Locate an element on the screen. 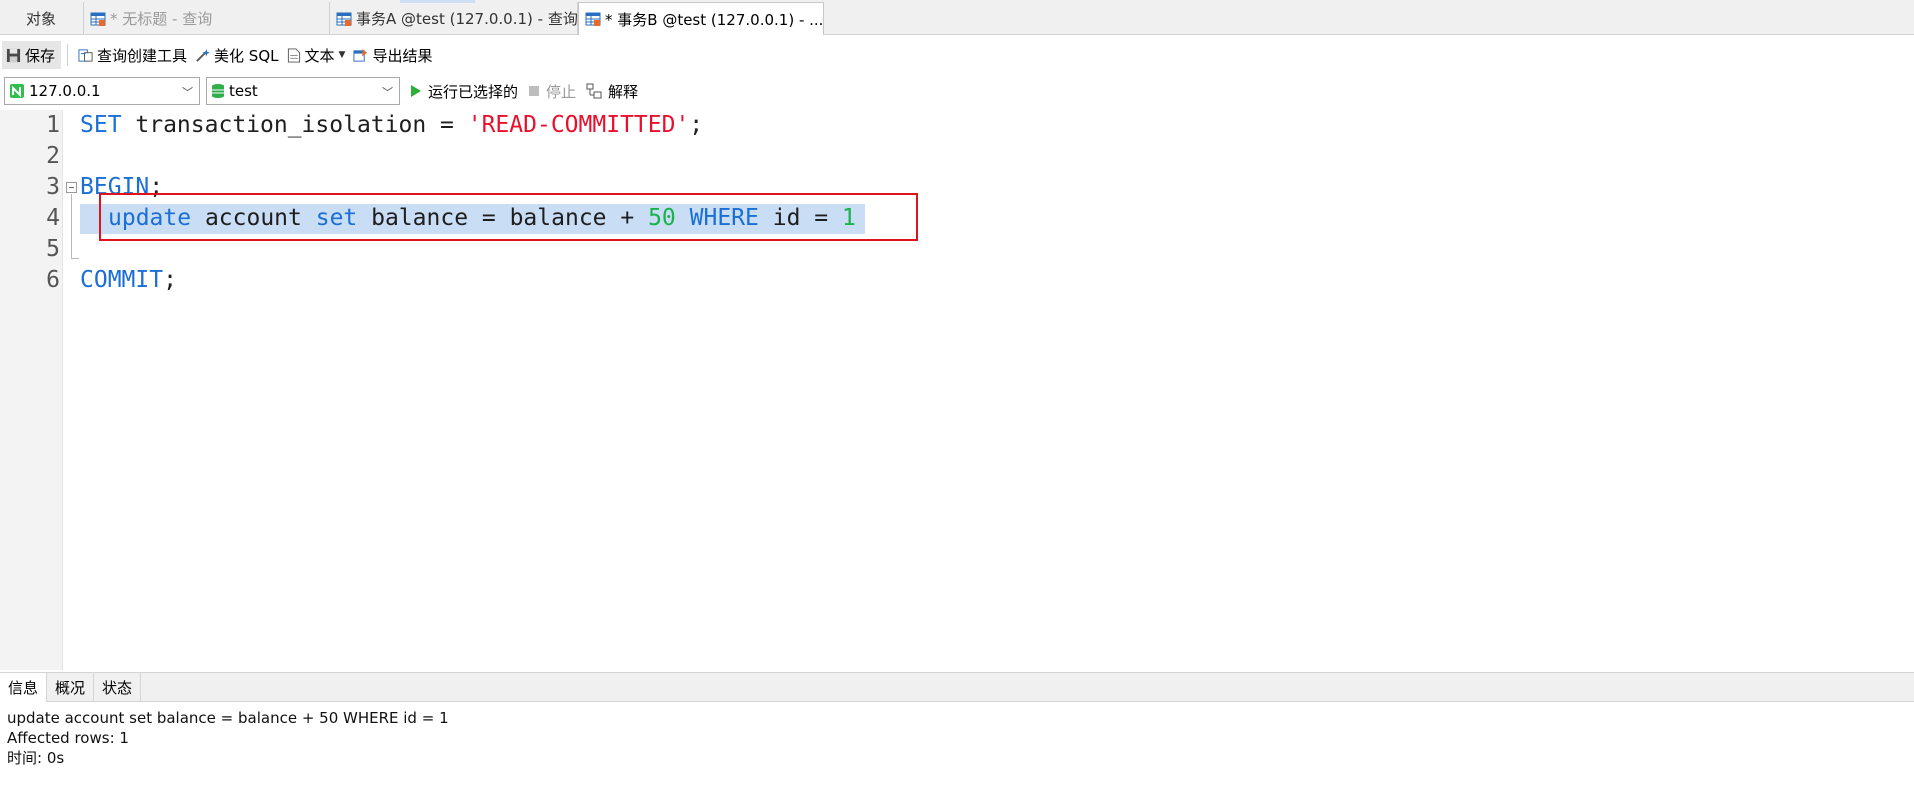 This screenshot has height=811, width=1914. code-line-6: COMMIT; is located at coordinates (128, 280).